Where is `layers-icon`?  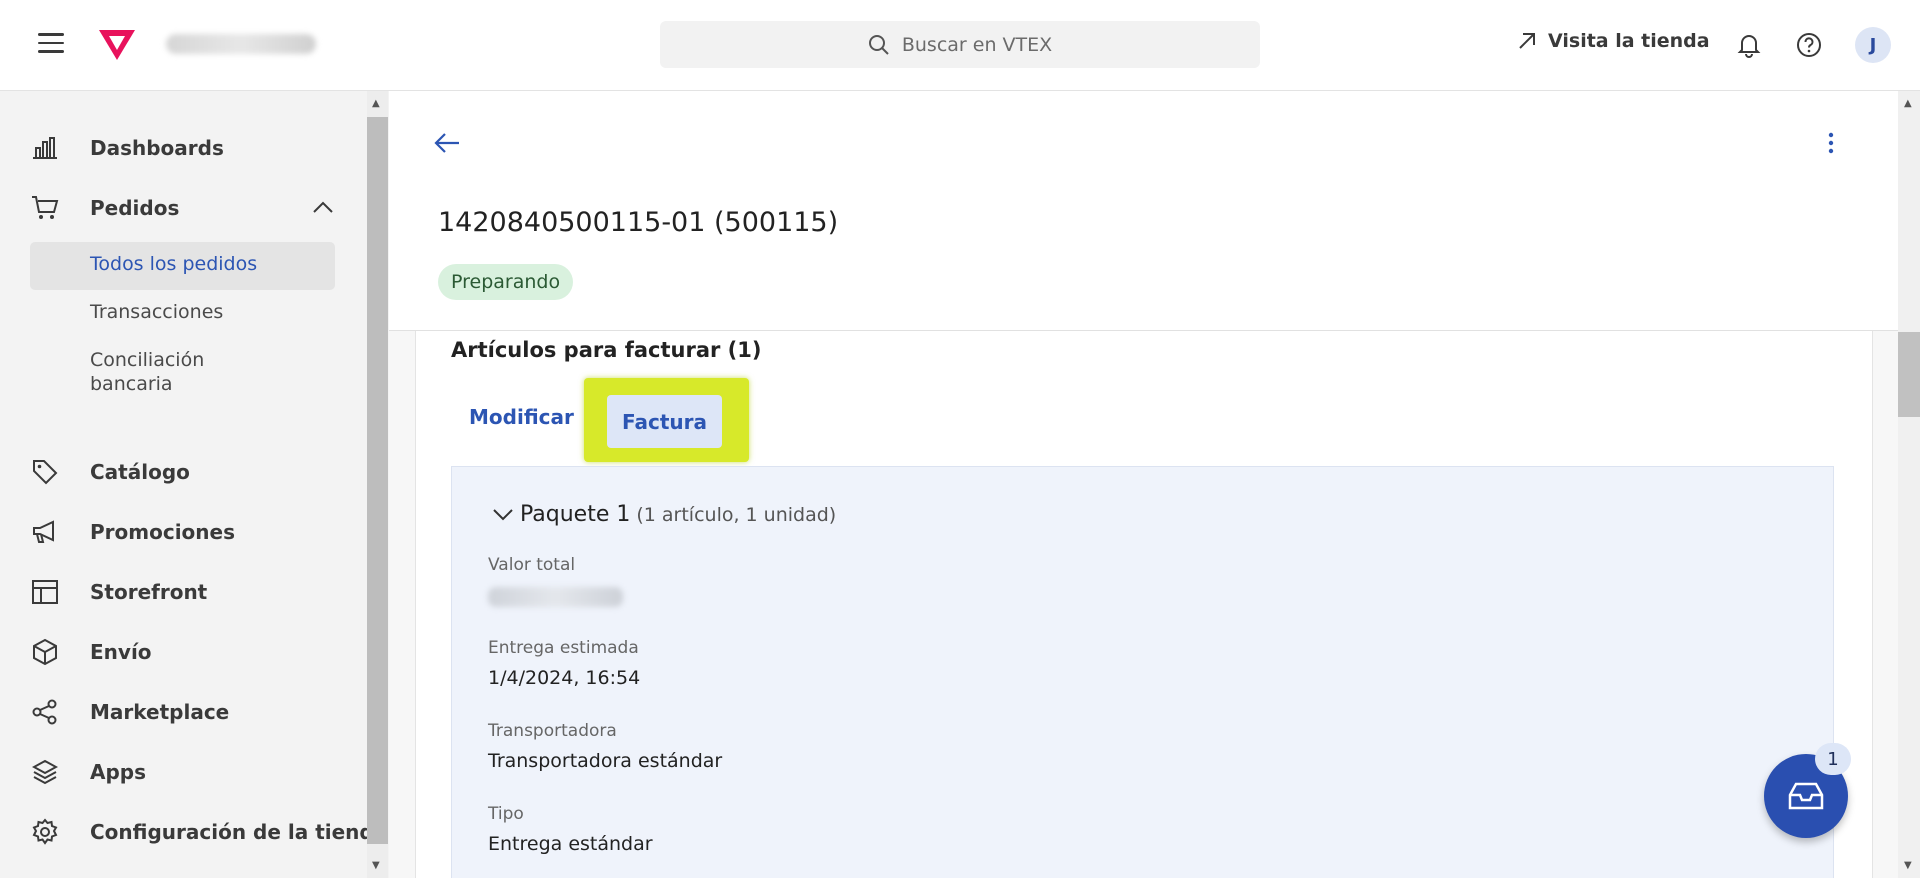
layers-icon is located at coordinates (45, 772).